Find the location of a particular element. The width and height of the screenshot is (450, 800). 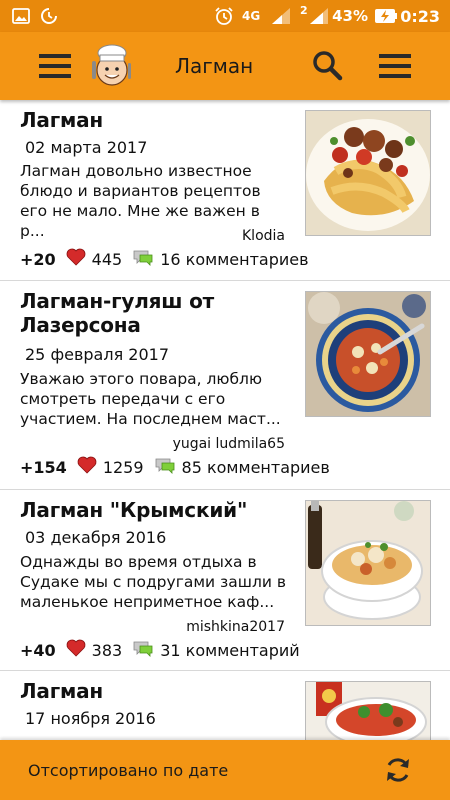

recipe-author: yugai ludmila65 is located at coordinates (229, 444).